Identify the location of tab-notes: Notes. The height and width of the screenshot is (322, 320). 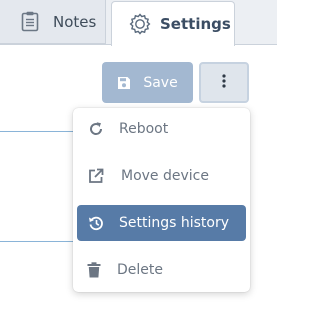
(53, 22).